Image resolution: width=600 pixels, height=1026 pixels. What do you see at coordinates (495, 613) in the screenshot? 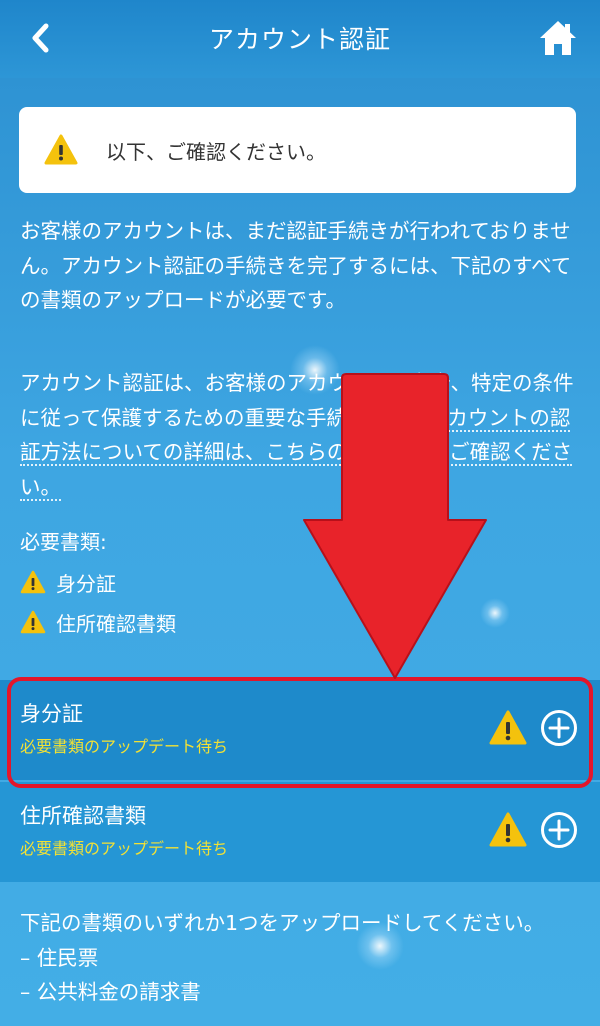
I see `background-glow` at bounding box center [495, 613].